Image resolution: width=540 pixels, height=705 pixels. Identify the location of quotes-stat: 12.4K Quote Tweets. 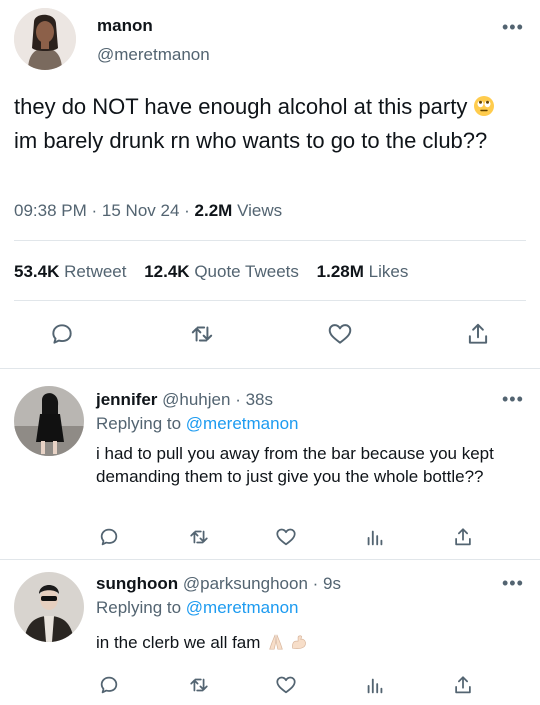
(221, 271).